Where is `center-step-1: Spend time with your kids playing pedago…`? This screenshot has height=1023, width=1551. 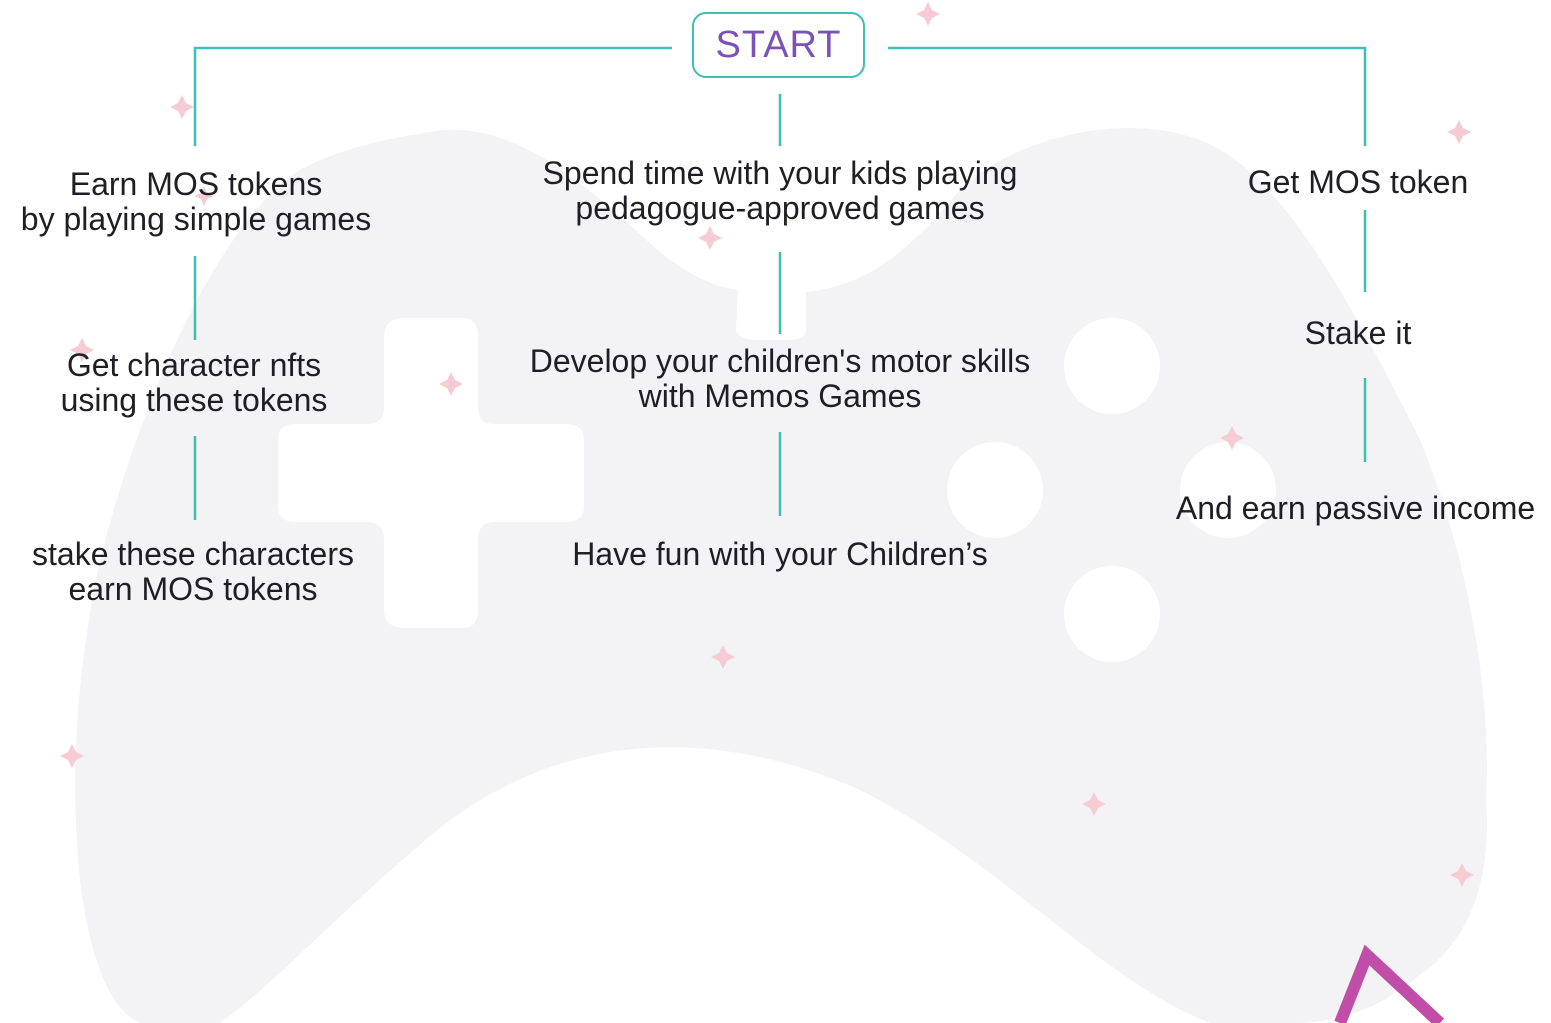 center-step-1: Spend time with your kids playing pedago… is located at coordinates (780, 191).